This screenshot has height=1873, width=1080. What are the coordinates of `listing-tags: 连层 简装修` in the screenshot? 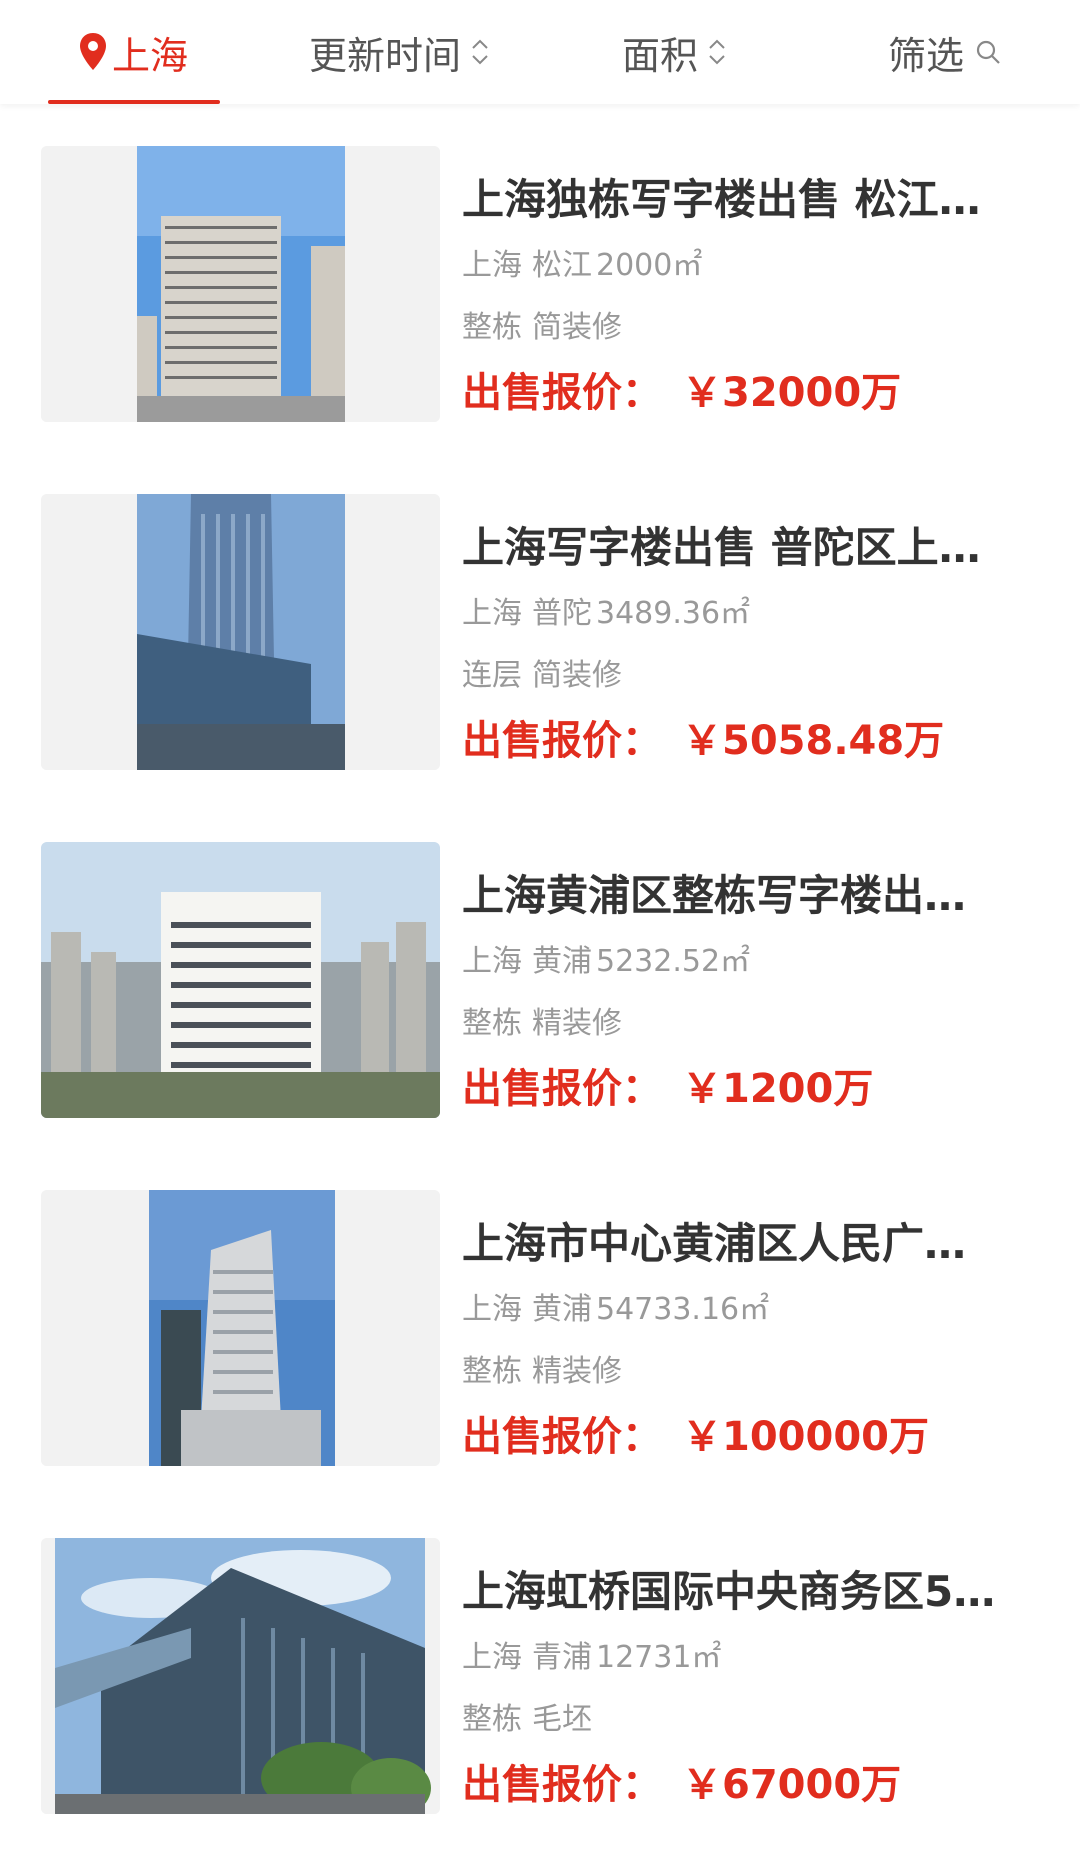 It's located at (542, 676).